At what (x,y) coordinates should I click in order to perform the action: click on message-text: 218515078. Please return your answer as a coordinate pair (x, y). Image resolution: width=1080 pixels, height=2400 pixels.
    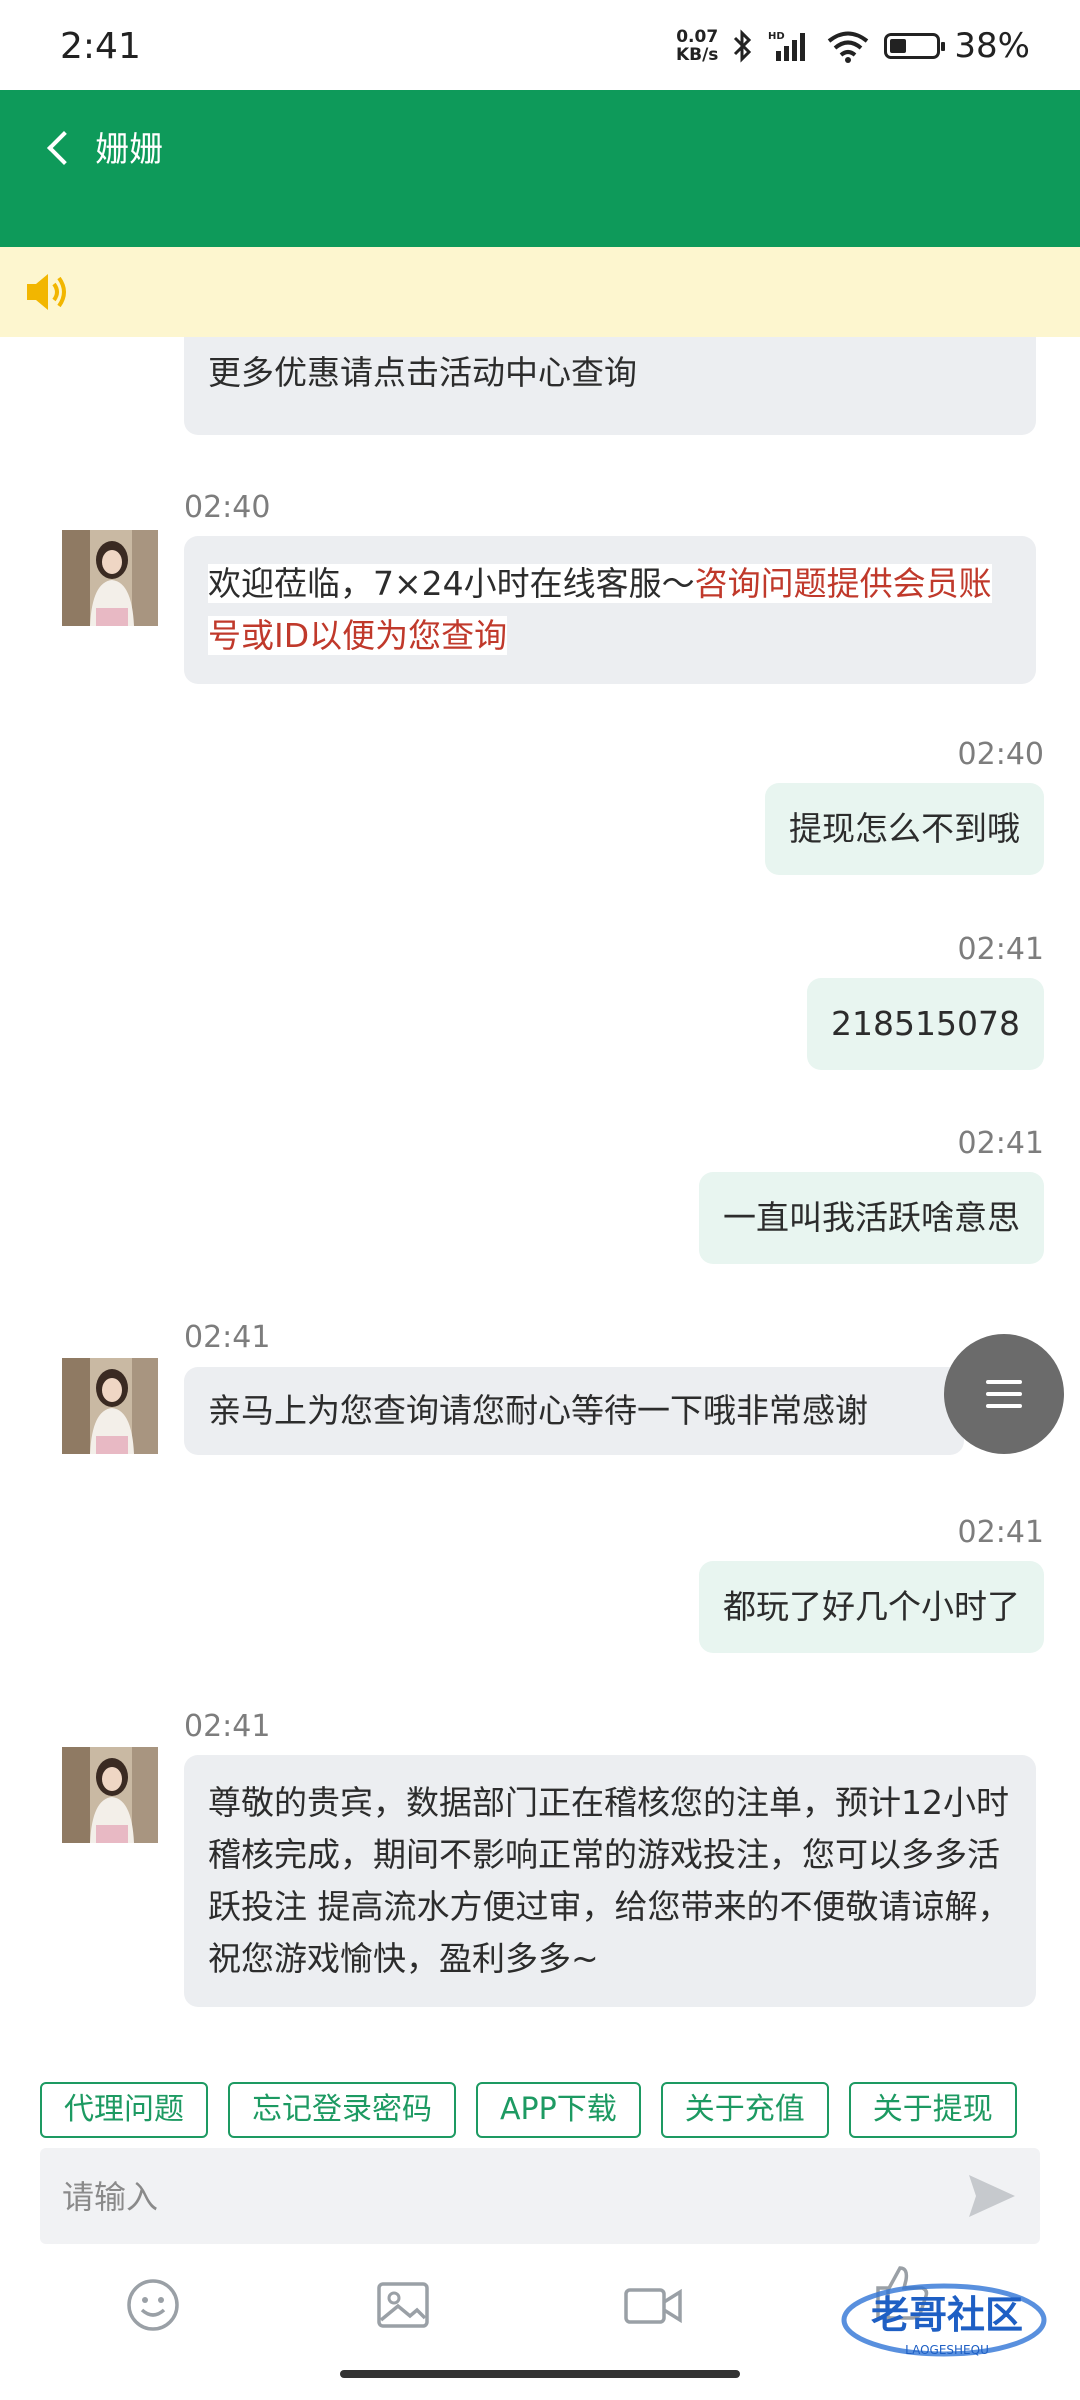
    Looking at the image, I should click on (925, 1023).